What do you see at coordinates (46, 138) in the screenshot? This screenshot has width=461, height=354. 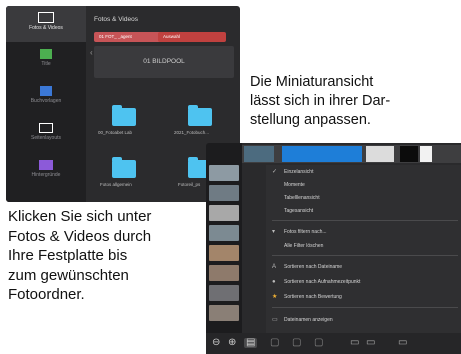 I see `sidebar-item-label: Seitenlayouts` at bounding box center [46, 138].